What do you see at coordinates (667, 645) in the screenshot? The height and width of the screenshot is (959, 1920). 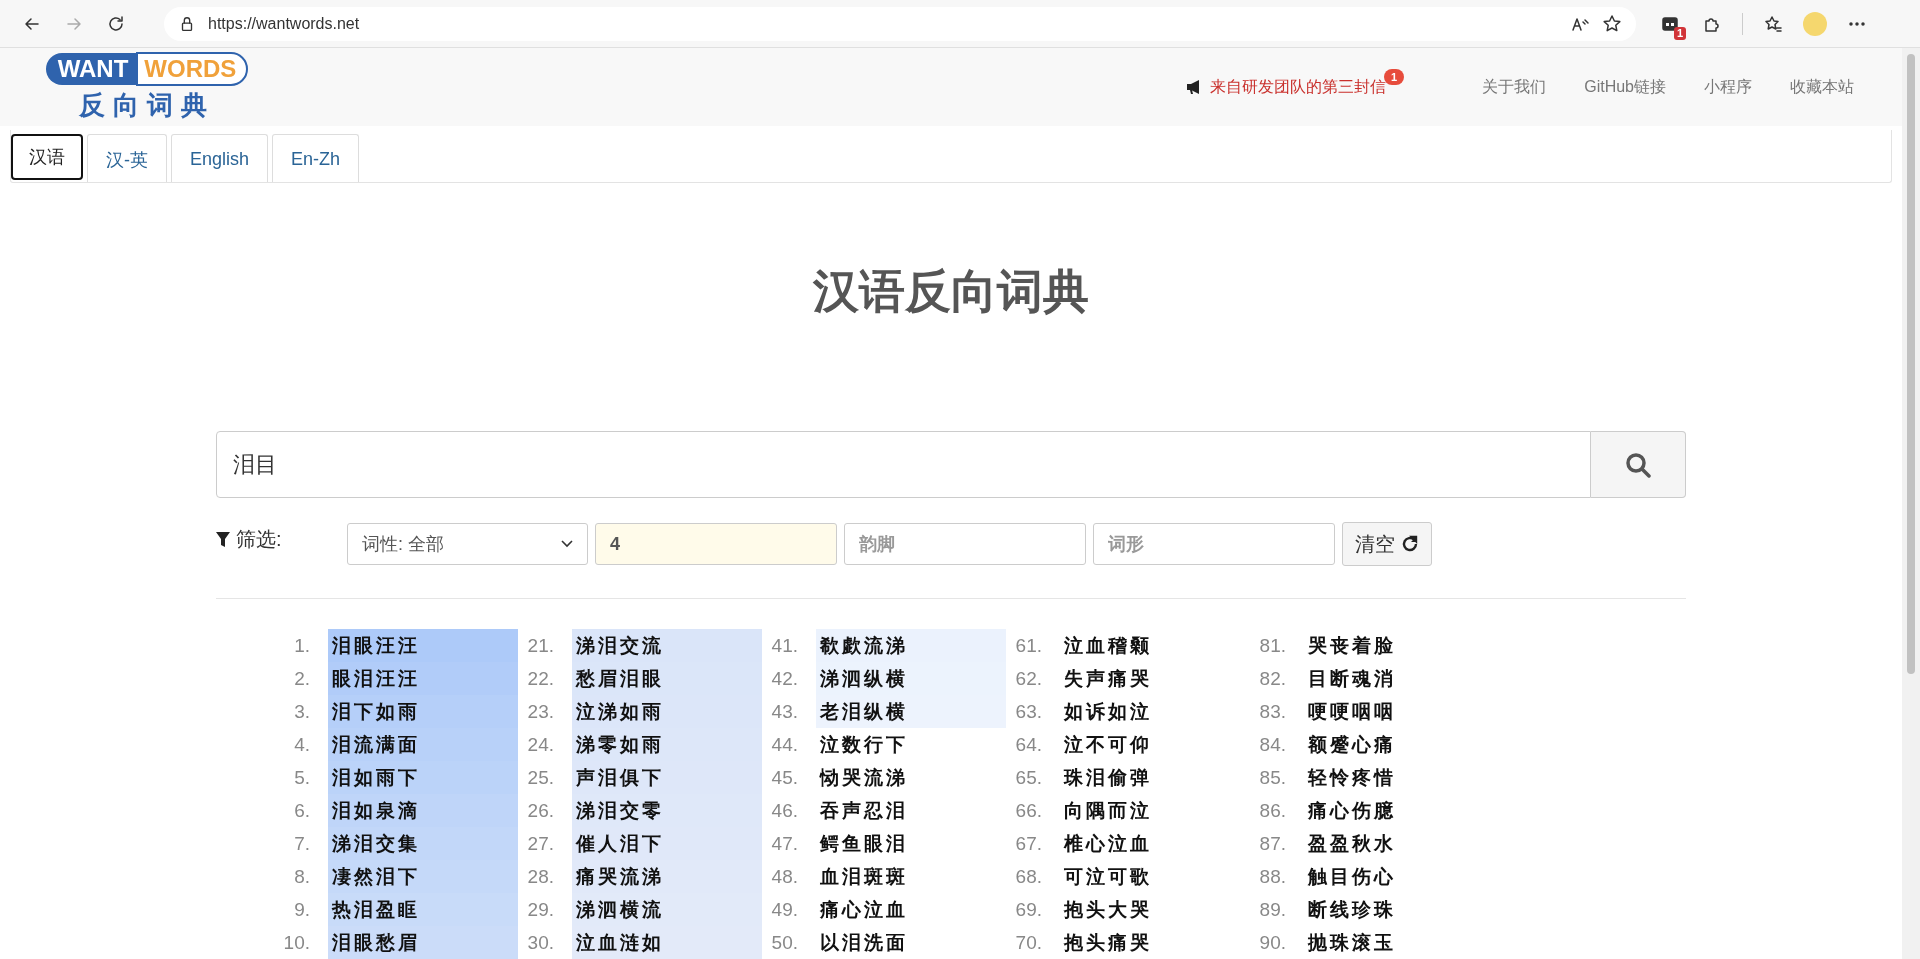 I see `result-word: 涕泪交流` at bounding box center [667, 645].